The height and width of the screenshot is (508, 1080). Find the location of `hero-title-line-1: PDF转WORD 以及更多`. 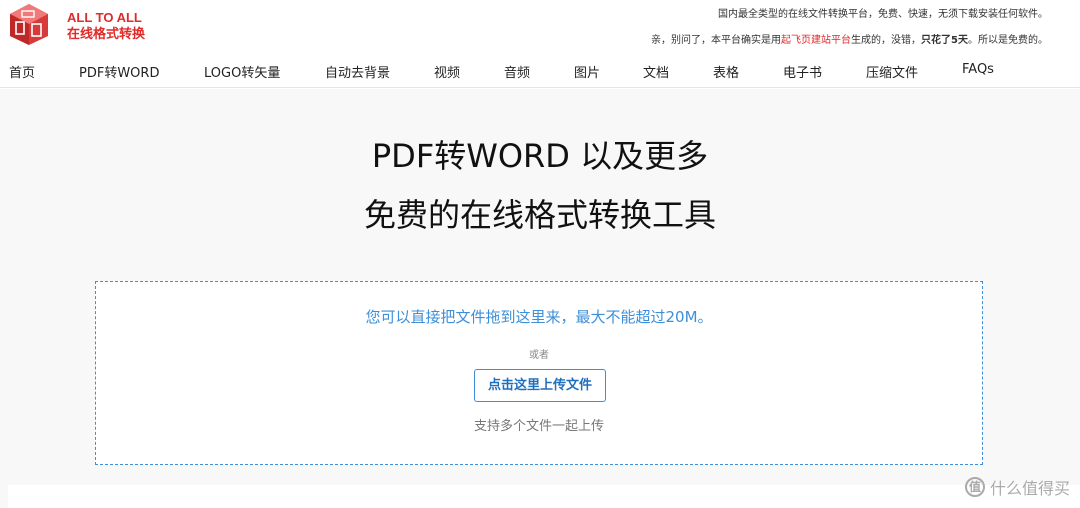

hero-title-line-1: PDF转WORD 以及更多 is located at coordinates (540, 156).